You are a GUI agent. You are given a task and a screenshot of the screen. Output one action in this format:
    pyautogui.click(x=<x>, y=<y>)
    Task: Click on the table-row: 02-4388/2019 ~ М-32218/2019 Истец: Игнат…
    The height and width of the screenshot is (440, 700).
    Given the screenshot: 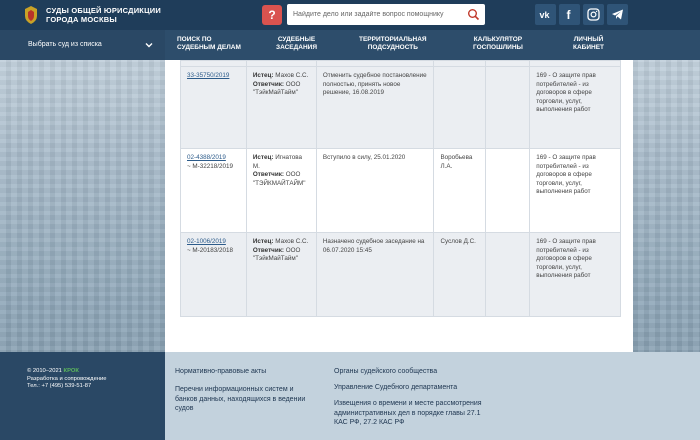 What is the action you would take?
    pyautogui.click(x=400, y=190)
    